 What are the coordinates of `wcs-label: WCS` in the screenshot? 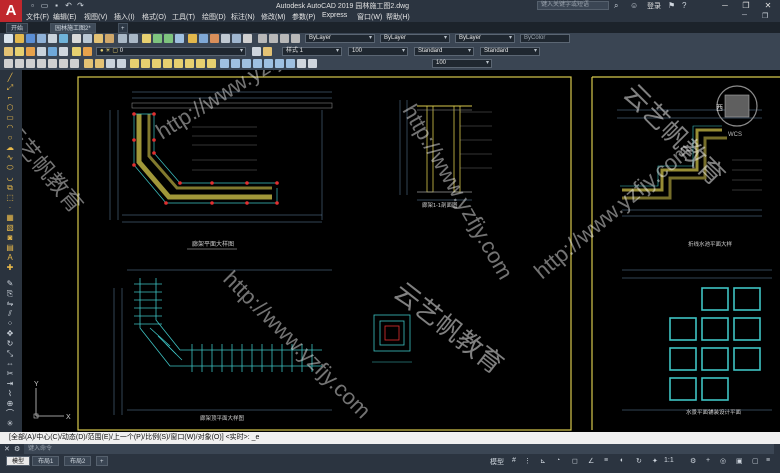 It's located at (735, 135).